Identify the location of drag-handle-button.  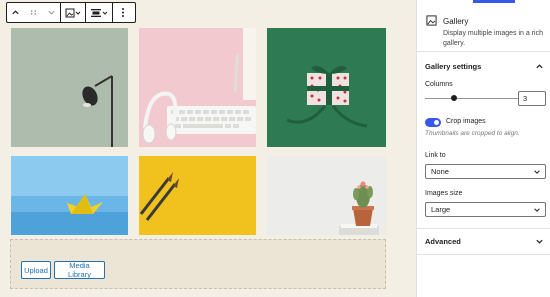
(33, 12).